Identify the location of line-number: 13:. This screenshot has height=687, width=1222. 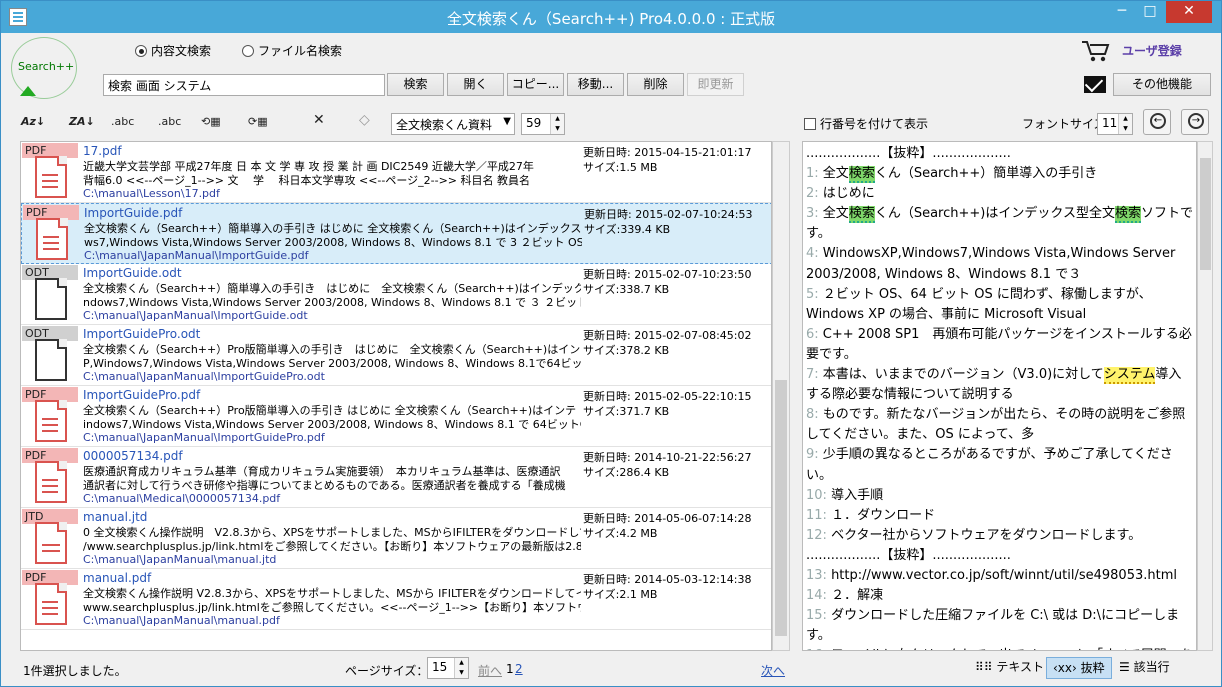
(816, 575).